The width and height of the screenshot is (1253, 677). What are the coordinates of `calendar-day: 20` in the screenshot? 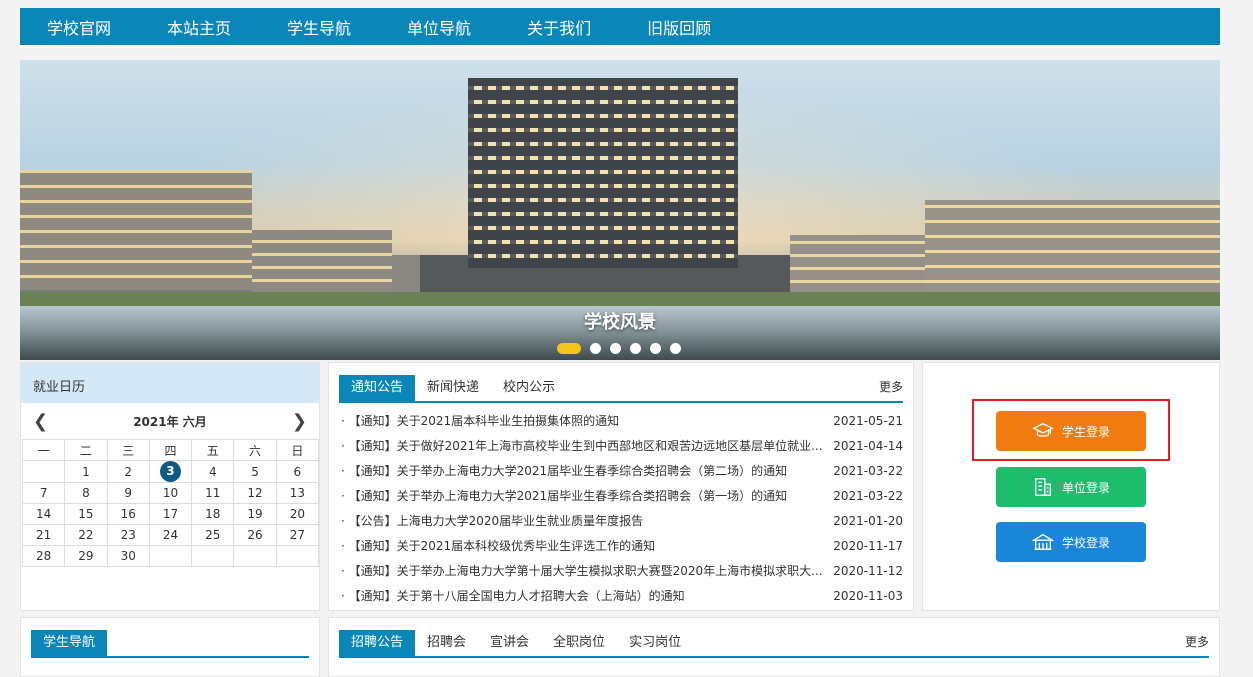 It's located at (297, 514).